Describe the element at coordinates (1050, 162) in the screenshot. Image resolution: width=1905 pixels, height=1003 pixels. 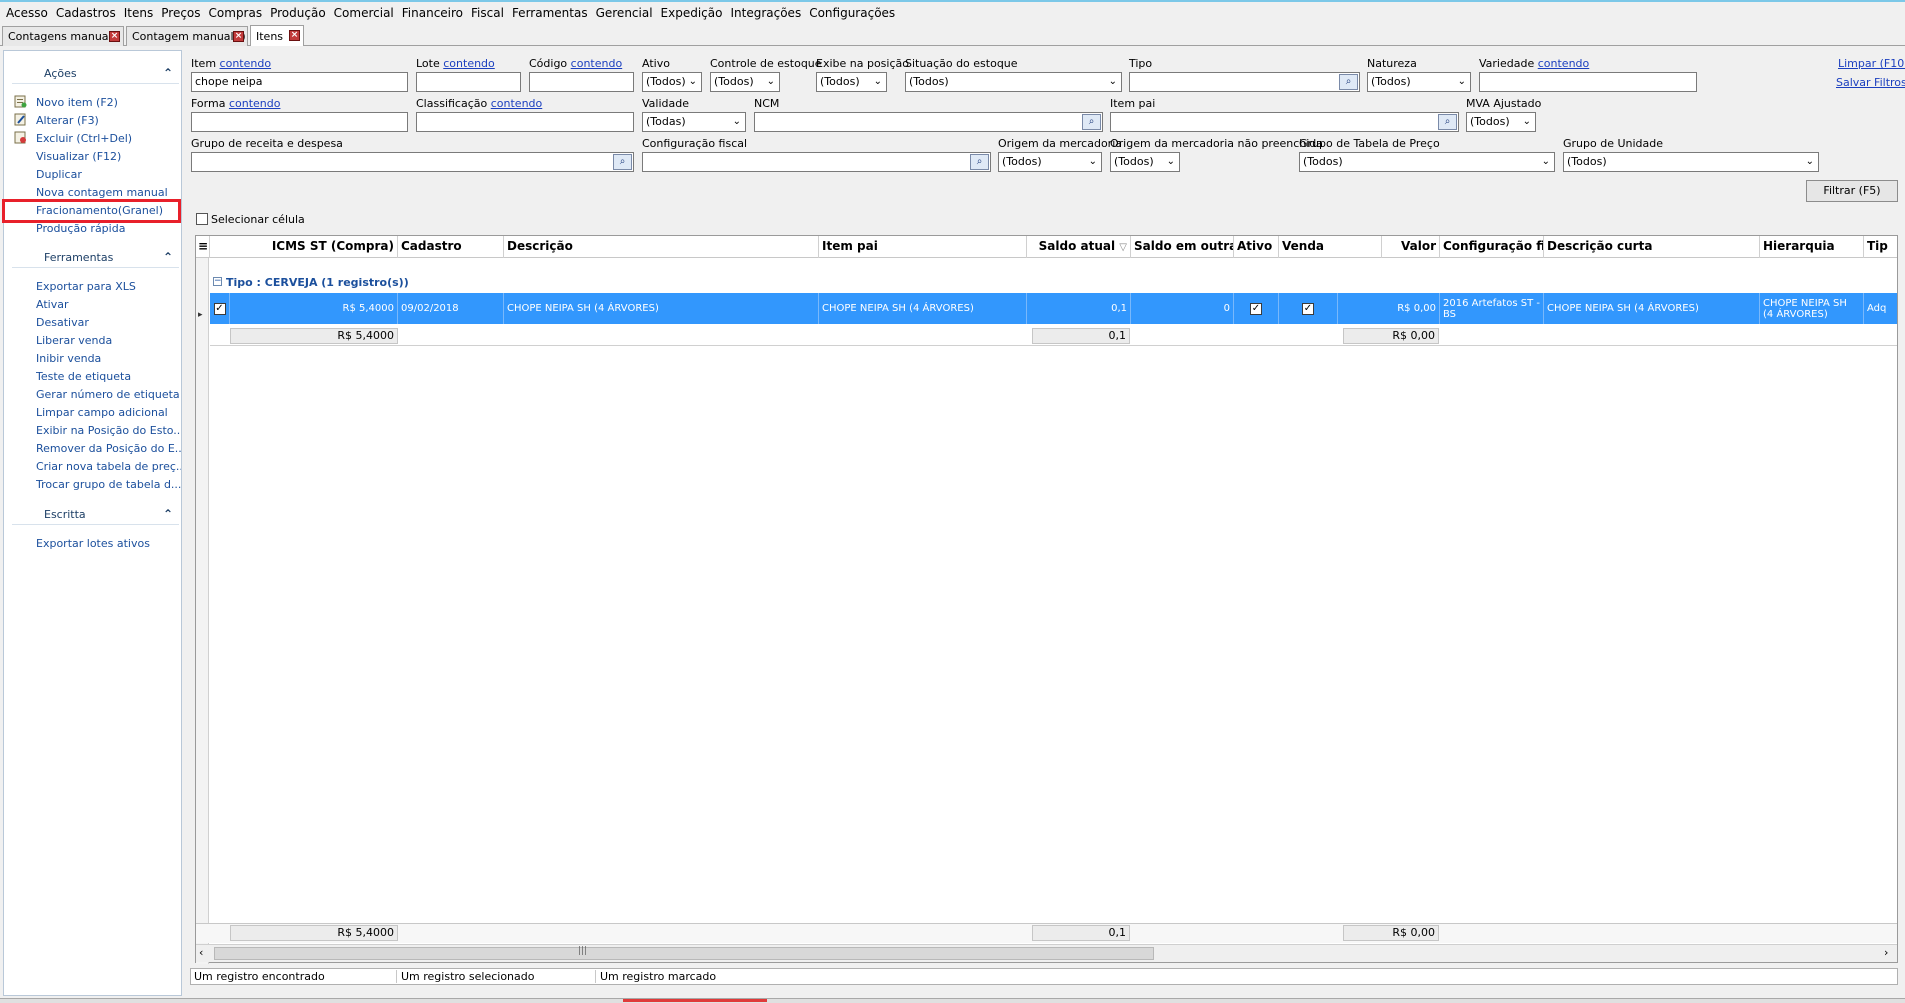
I see `origem-select: (Todos) ⌄` at that location.